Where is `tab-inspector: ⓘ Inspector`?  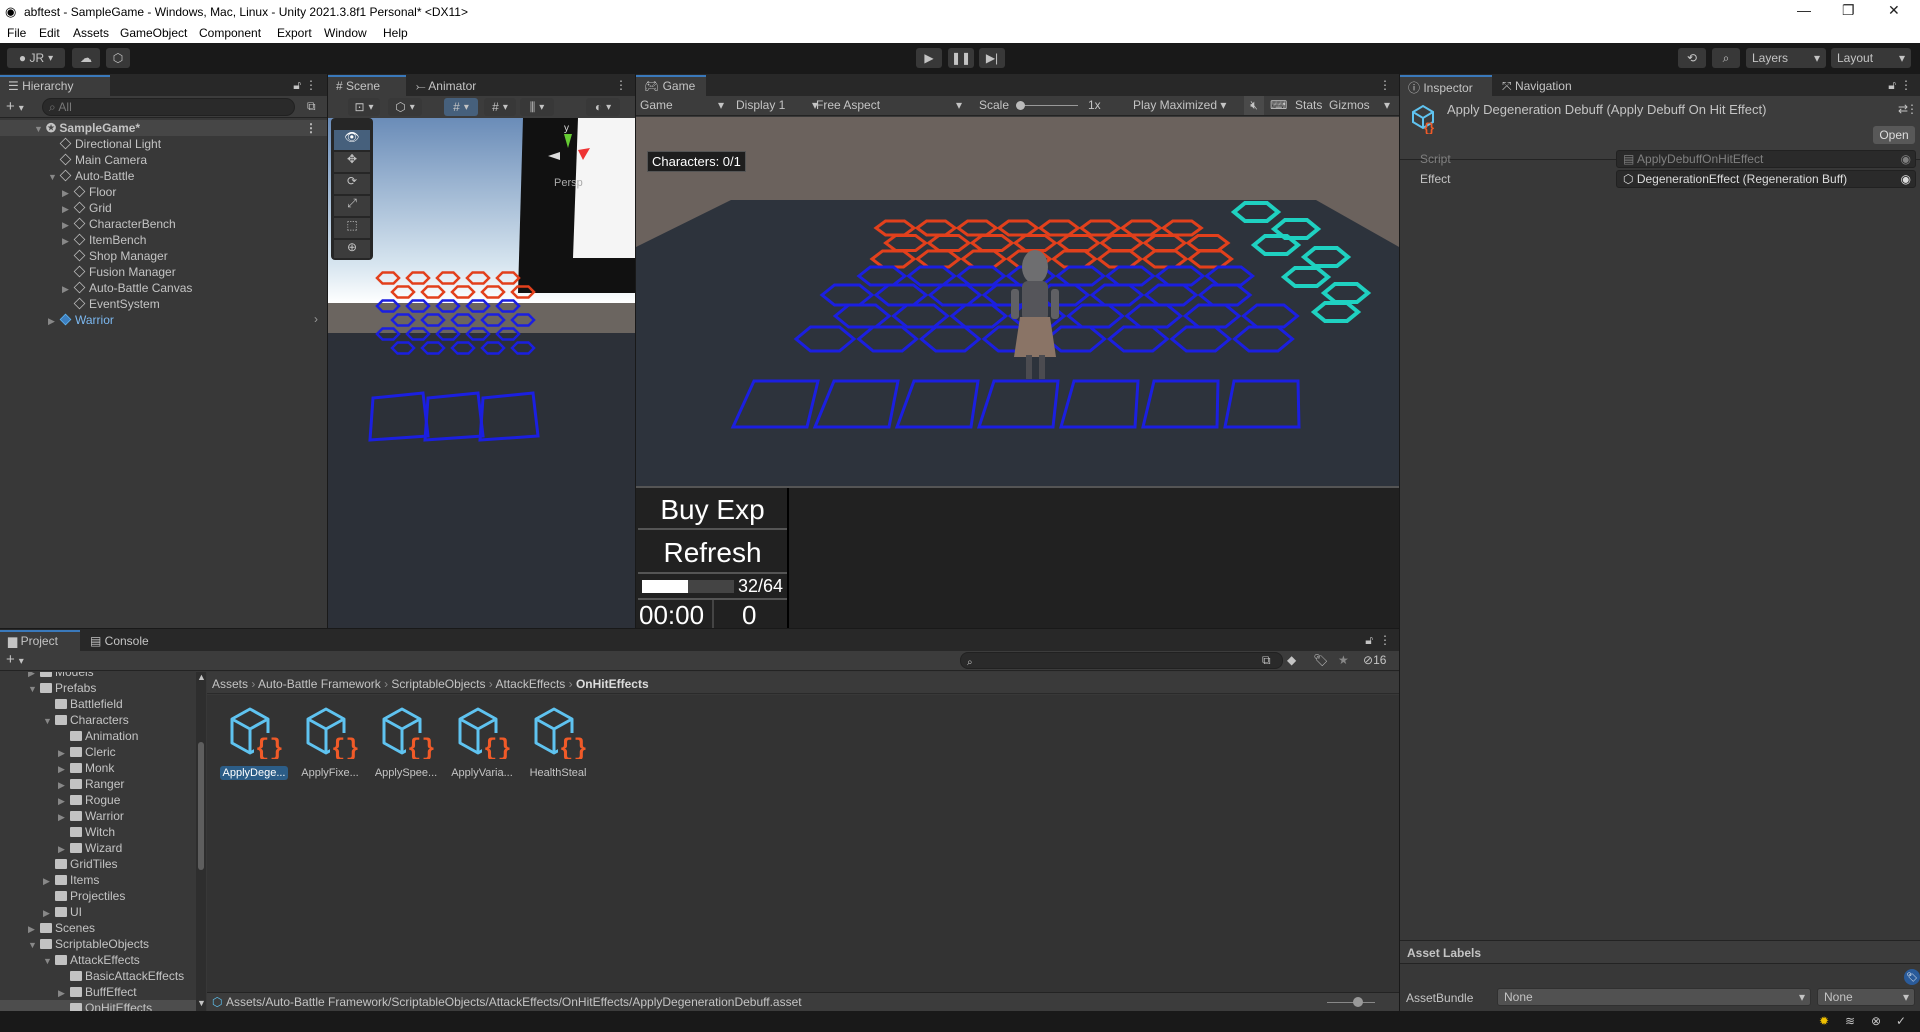 tab-inspector: ⓘ Inspector is located at coordinates (1446, 85).